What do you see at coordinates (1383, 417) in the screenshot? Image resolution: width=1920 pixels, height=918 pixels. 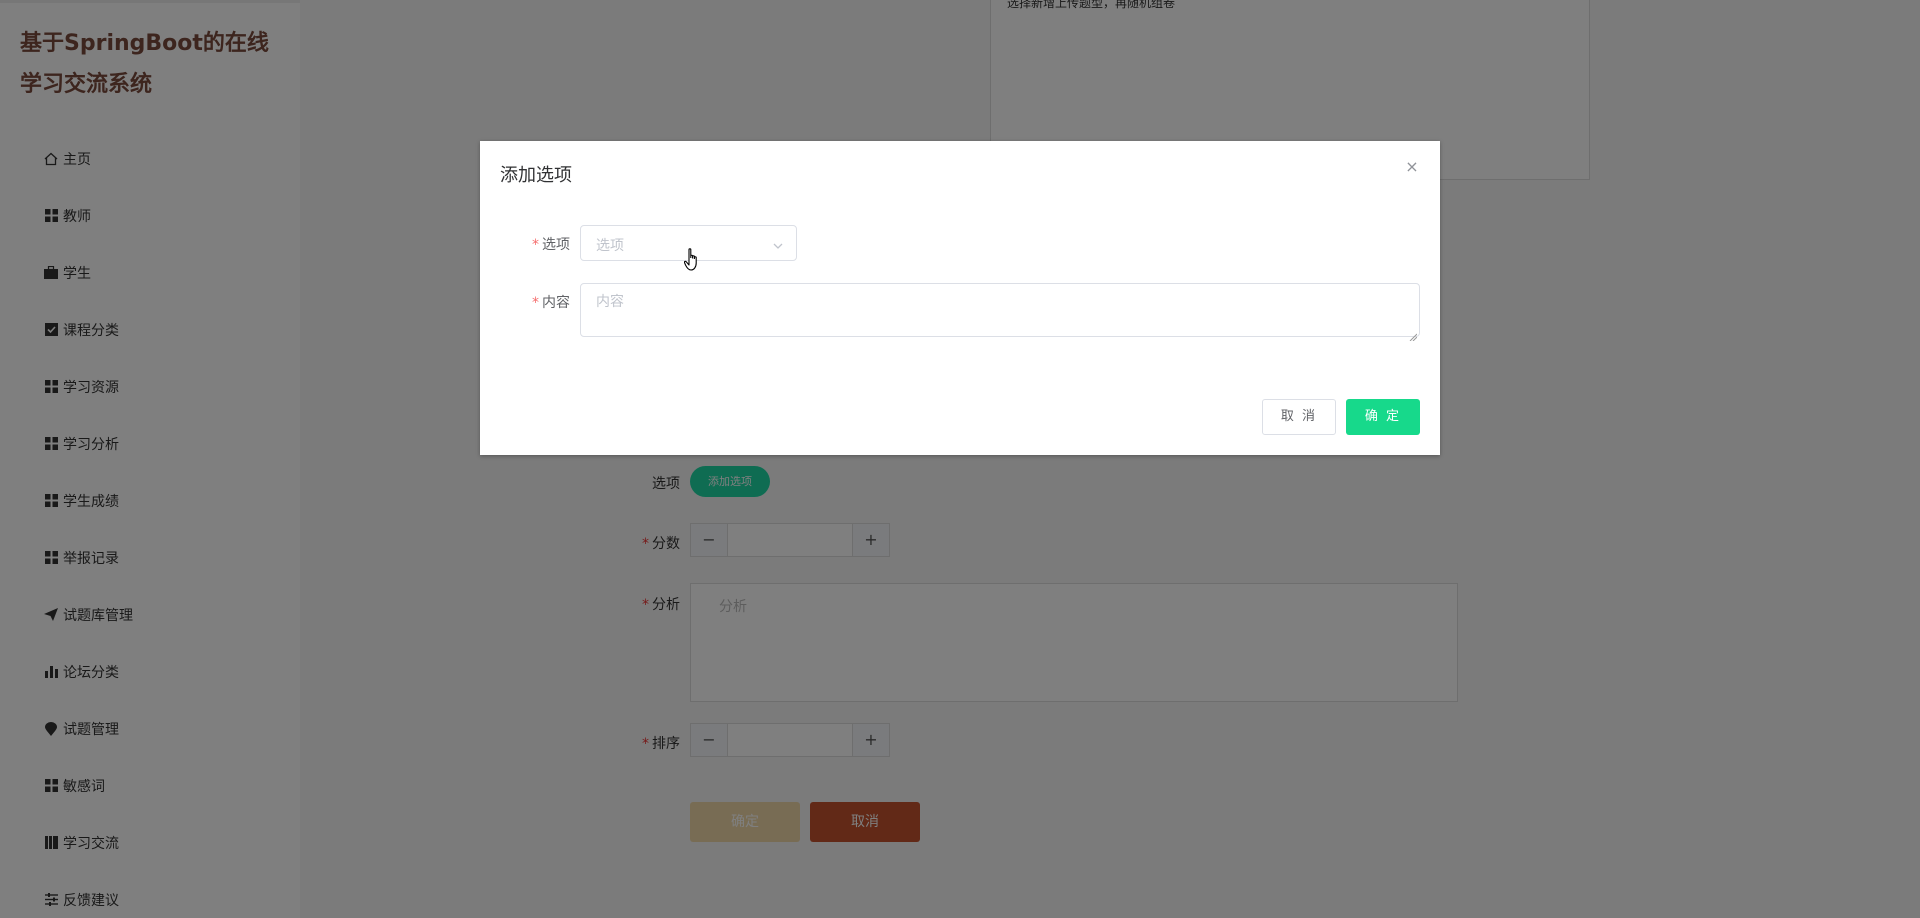 I see `dialog-ok-button: 确 定` at bounding box center [1383, 417].